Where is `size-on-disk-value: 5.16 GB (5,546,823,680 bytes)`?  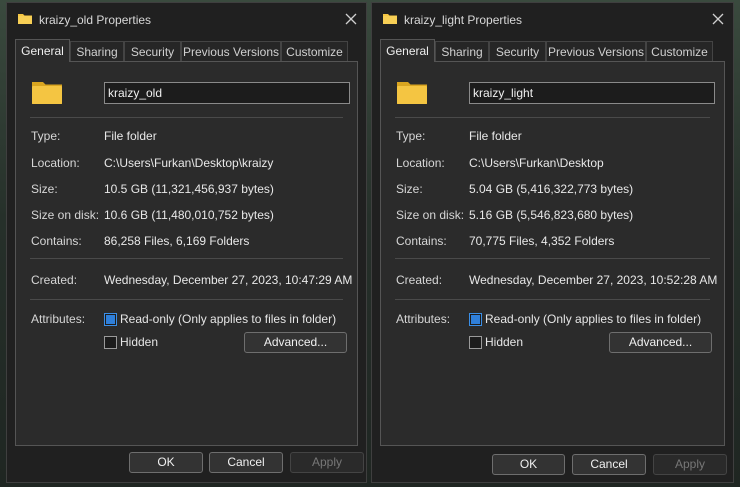
size-on-disk-value: 5.16 GB (5,546,823,680 bytes) is located at coordinates (551, 215).